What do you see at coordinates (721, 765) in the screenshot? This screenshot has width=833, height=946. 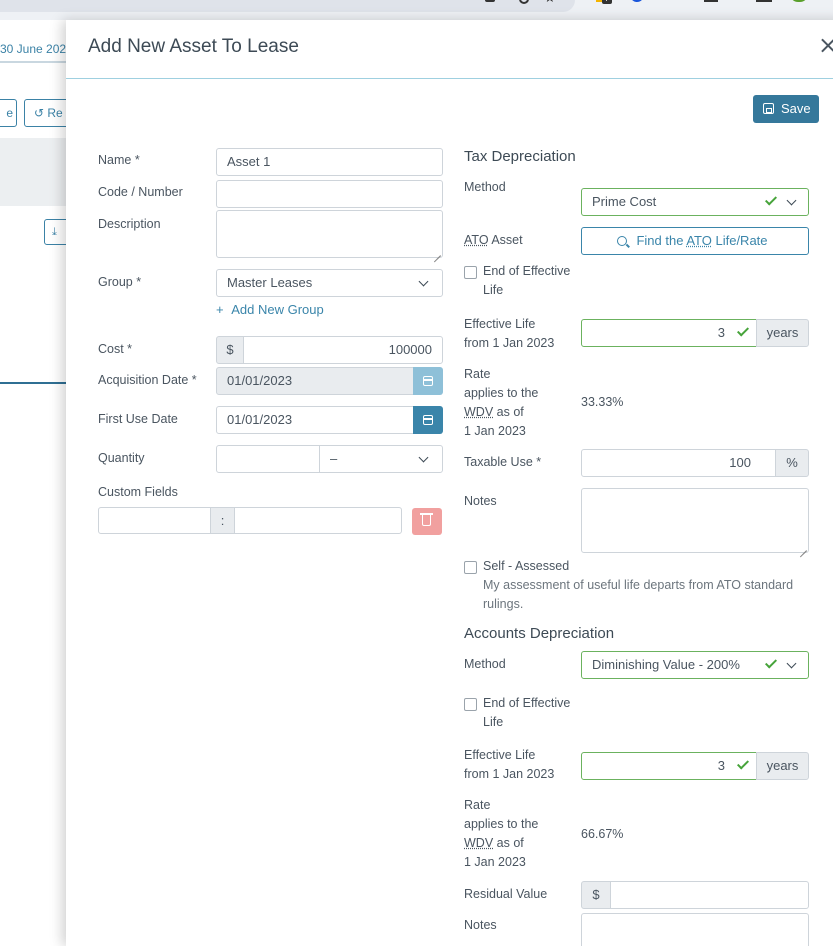 I see `accounts-effective-life-value: 3` at bounding box center [721, 765].